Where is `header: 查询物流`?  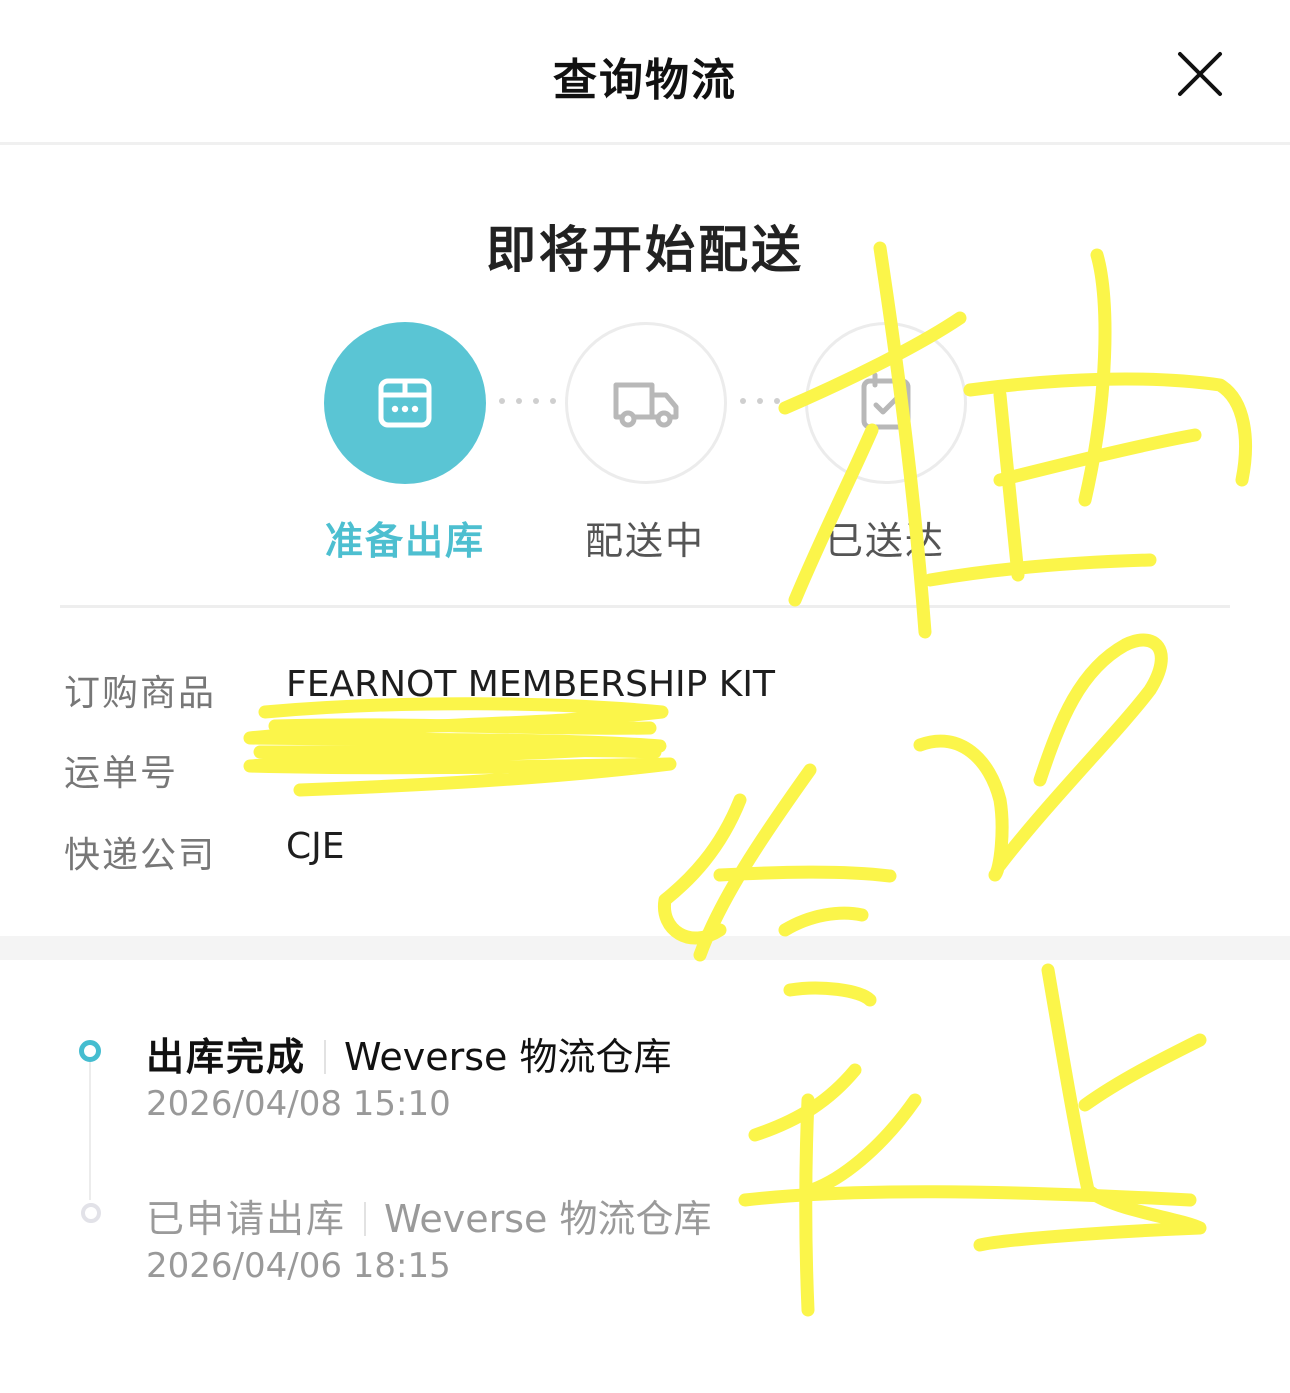
header: 查询物流 is located at coordinates (645, 72).